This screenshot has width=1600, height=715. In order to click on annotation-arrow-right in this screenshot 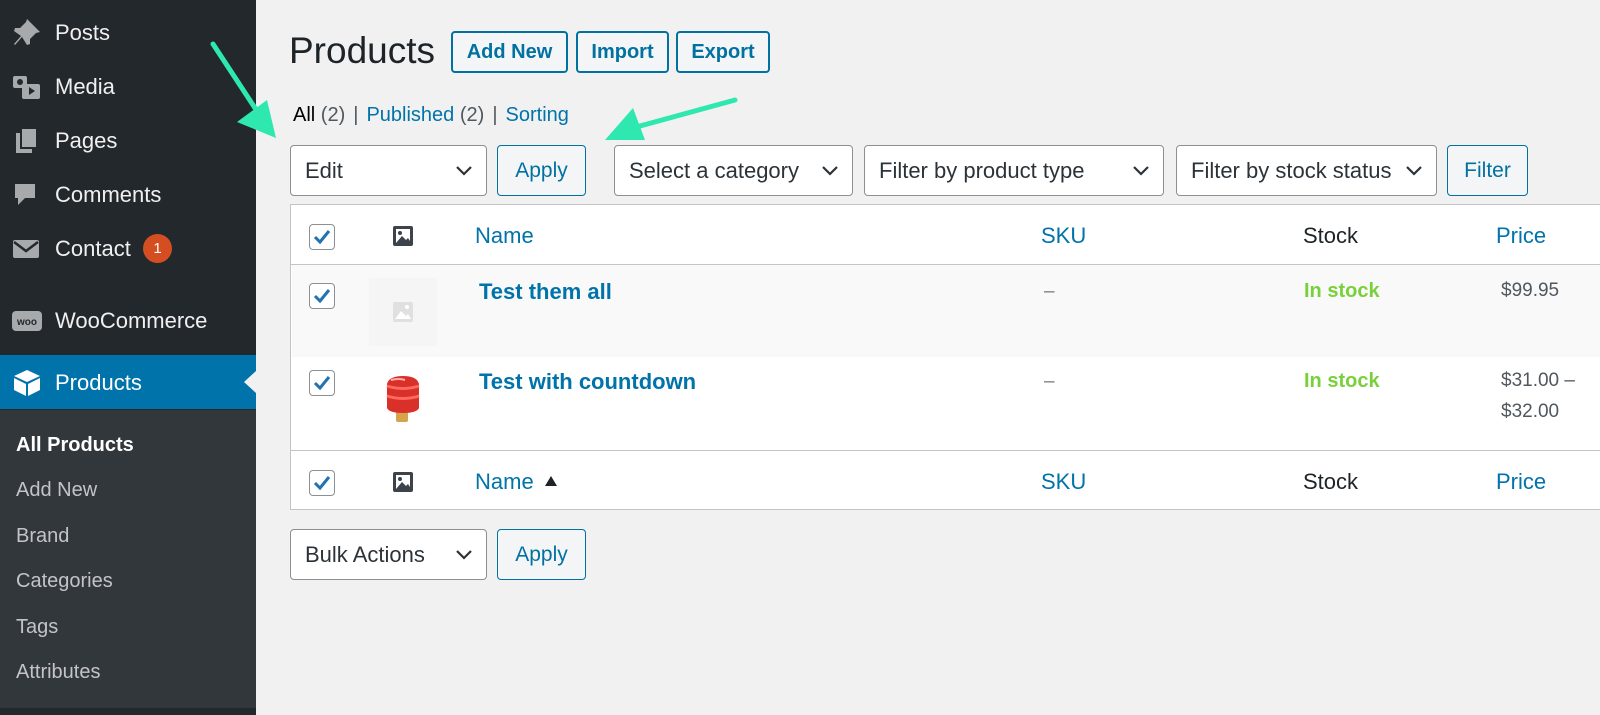, I will do `click(671, 118)`.